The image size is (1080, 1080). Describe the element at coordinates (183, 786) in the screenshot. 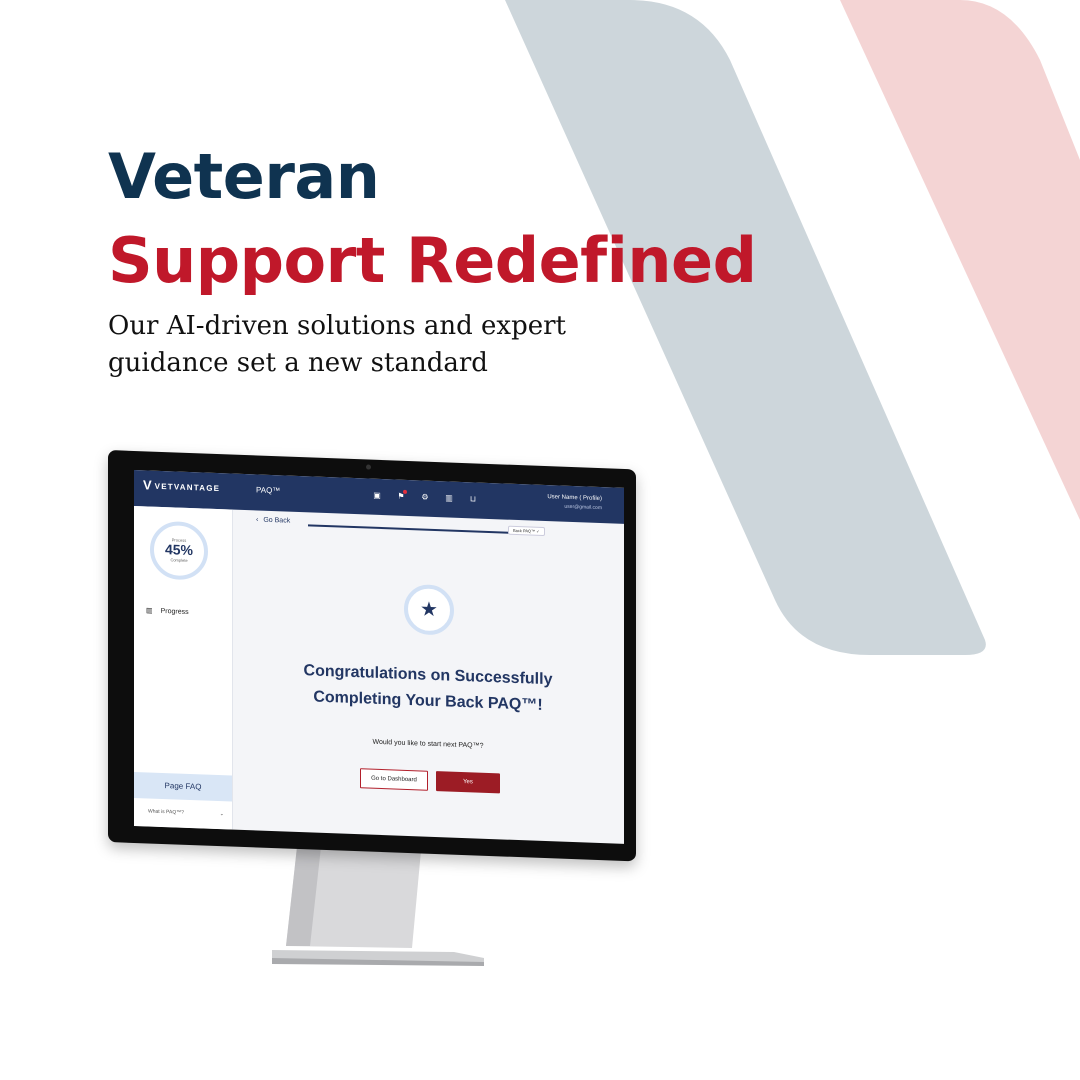

I see `page-faq-header: Page FAQ` at that location.